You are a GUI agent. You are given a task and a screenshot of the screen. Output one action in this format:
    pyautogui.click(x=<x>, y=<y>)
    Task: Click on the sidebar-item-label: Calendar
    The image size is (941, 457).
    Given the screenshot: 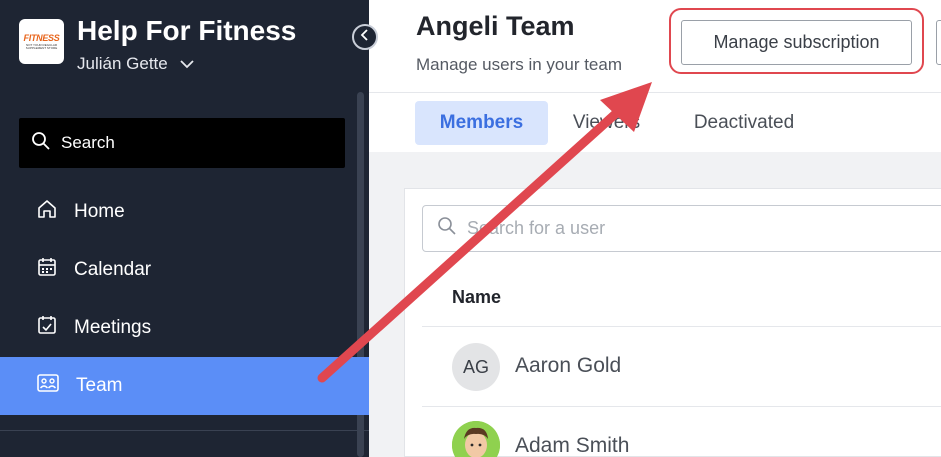 What is the action you would take?
    pyautogui.click(x=113, y=269)
    